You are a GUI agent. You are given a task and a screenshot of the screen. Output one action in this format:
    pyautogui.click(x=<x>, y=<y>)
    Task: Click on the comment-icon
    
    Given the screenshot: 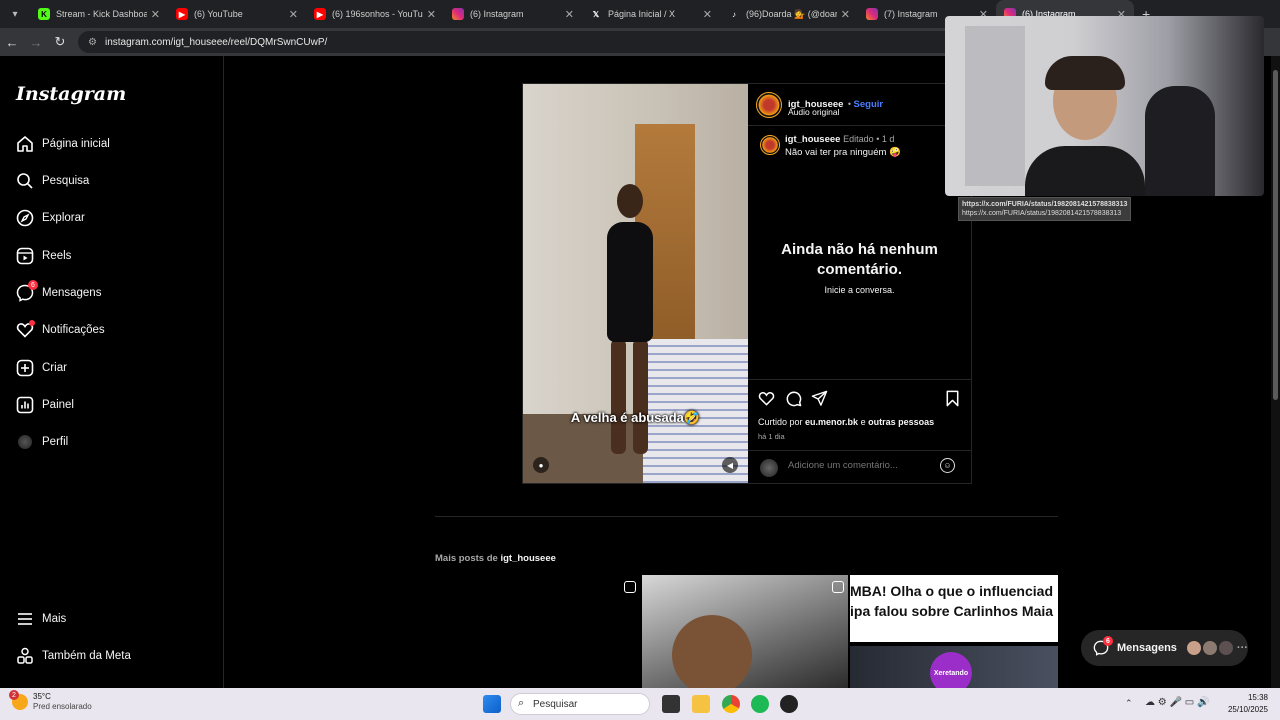 What is the action you would take?
    pyautogui.click(x=793, y=400)
    